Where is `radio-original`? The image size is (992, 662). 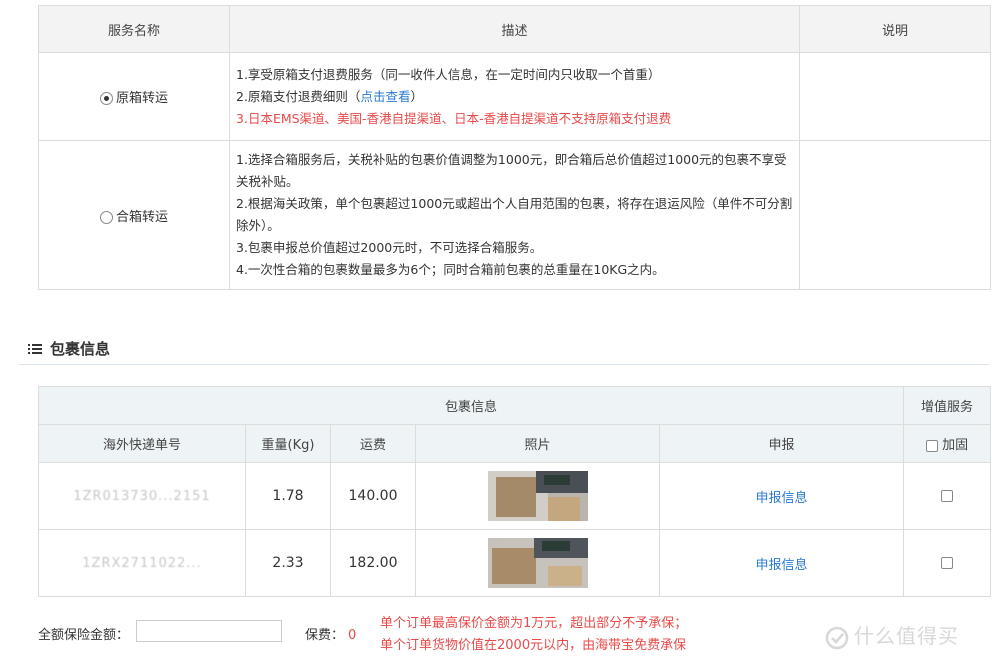
radio-original is located at coordinates (106, 98).